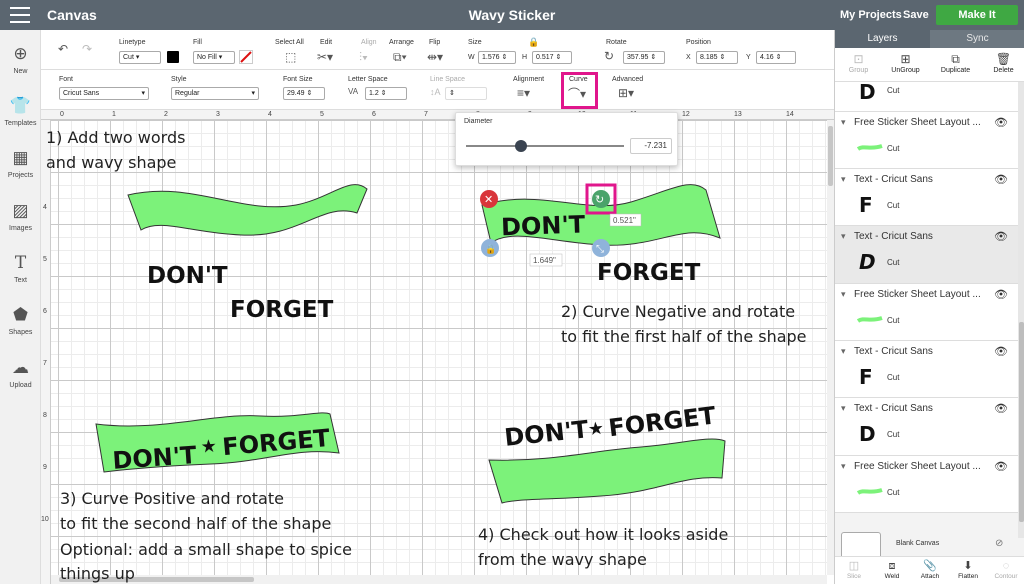 The height and width of the screenshot is (584, 1024). I want to click on font-select: Cricut Sans ▾, so click(104, 93).